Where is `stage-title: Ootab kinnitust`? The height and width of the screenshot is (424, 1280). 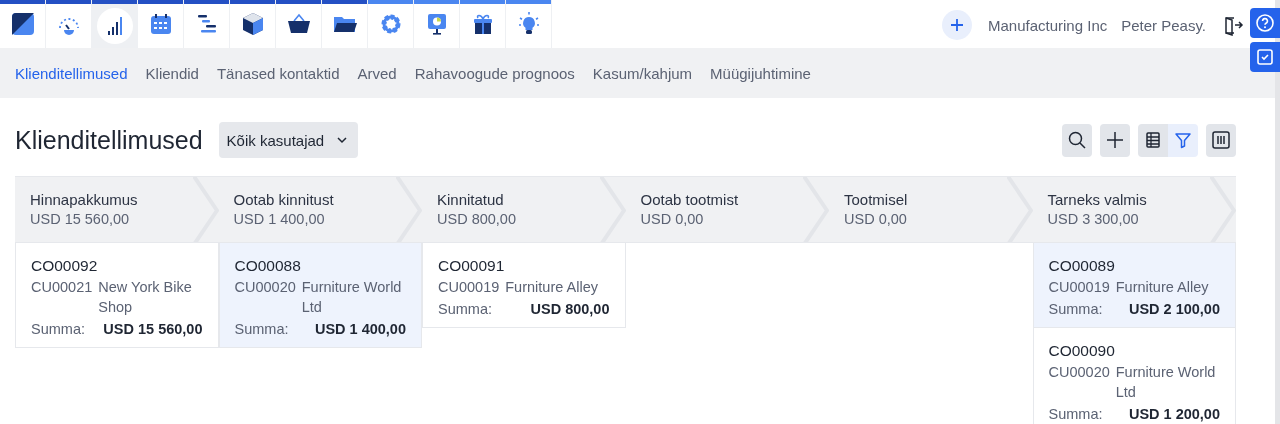
stage-title: Ootab kinnitust is located at coordinates (284, 199).